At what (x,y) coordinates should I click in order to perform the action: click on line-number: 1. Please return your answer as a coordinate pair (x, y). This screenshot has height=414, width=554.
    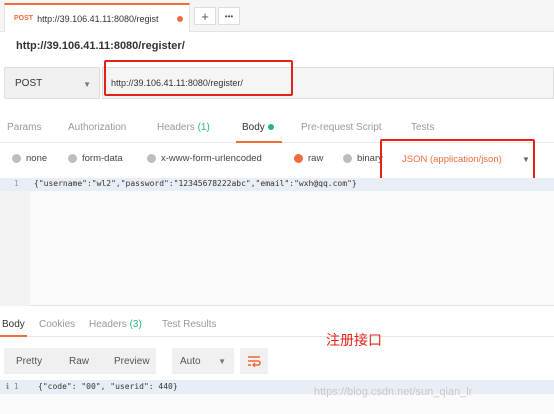
    Looking at the image, I should click on (16, 183).